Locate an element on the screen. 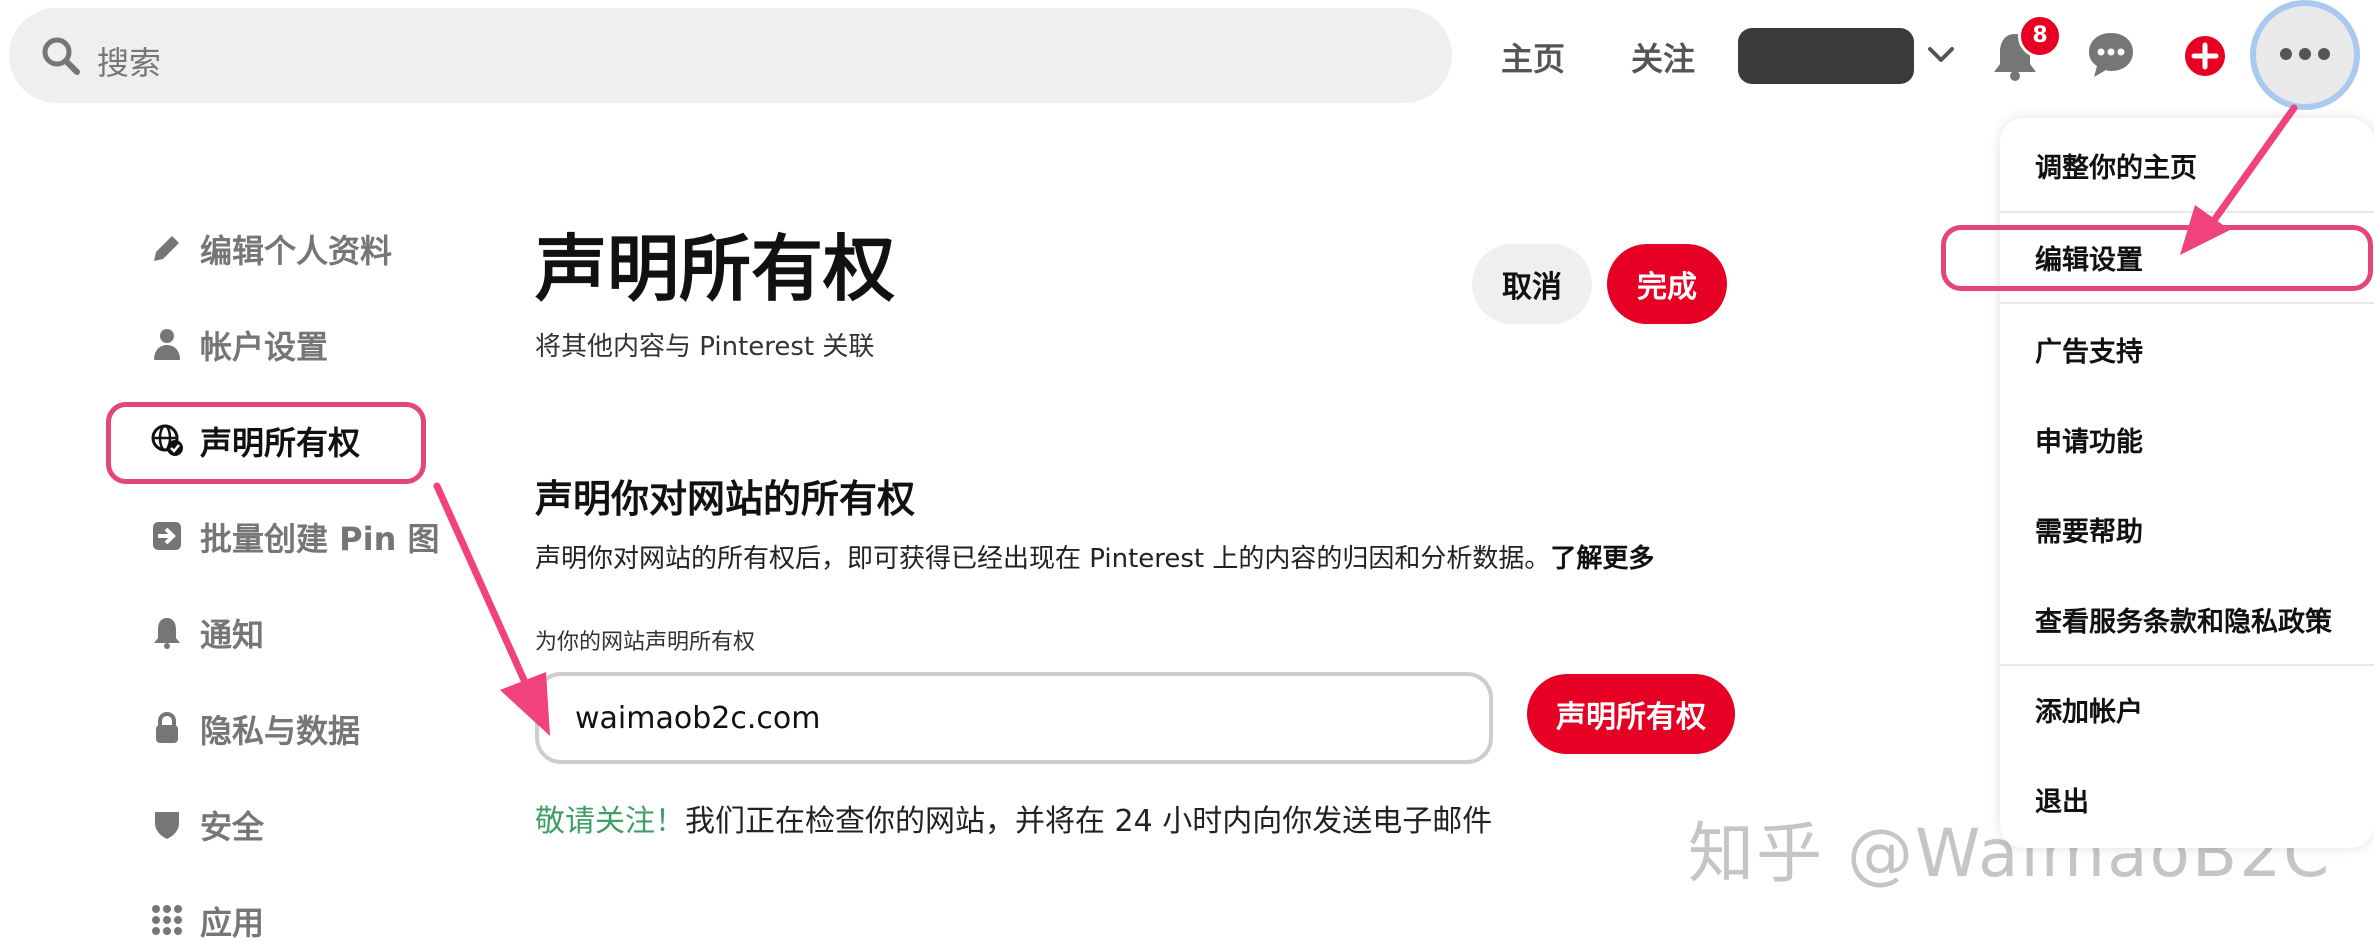  arrow-to-input is located at coordinates (480, 583).